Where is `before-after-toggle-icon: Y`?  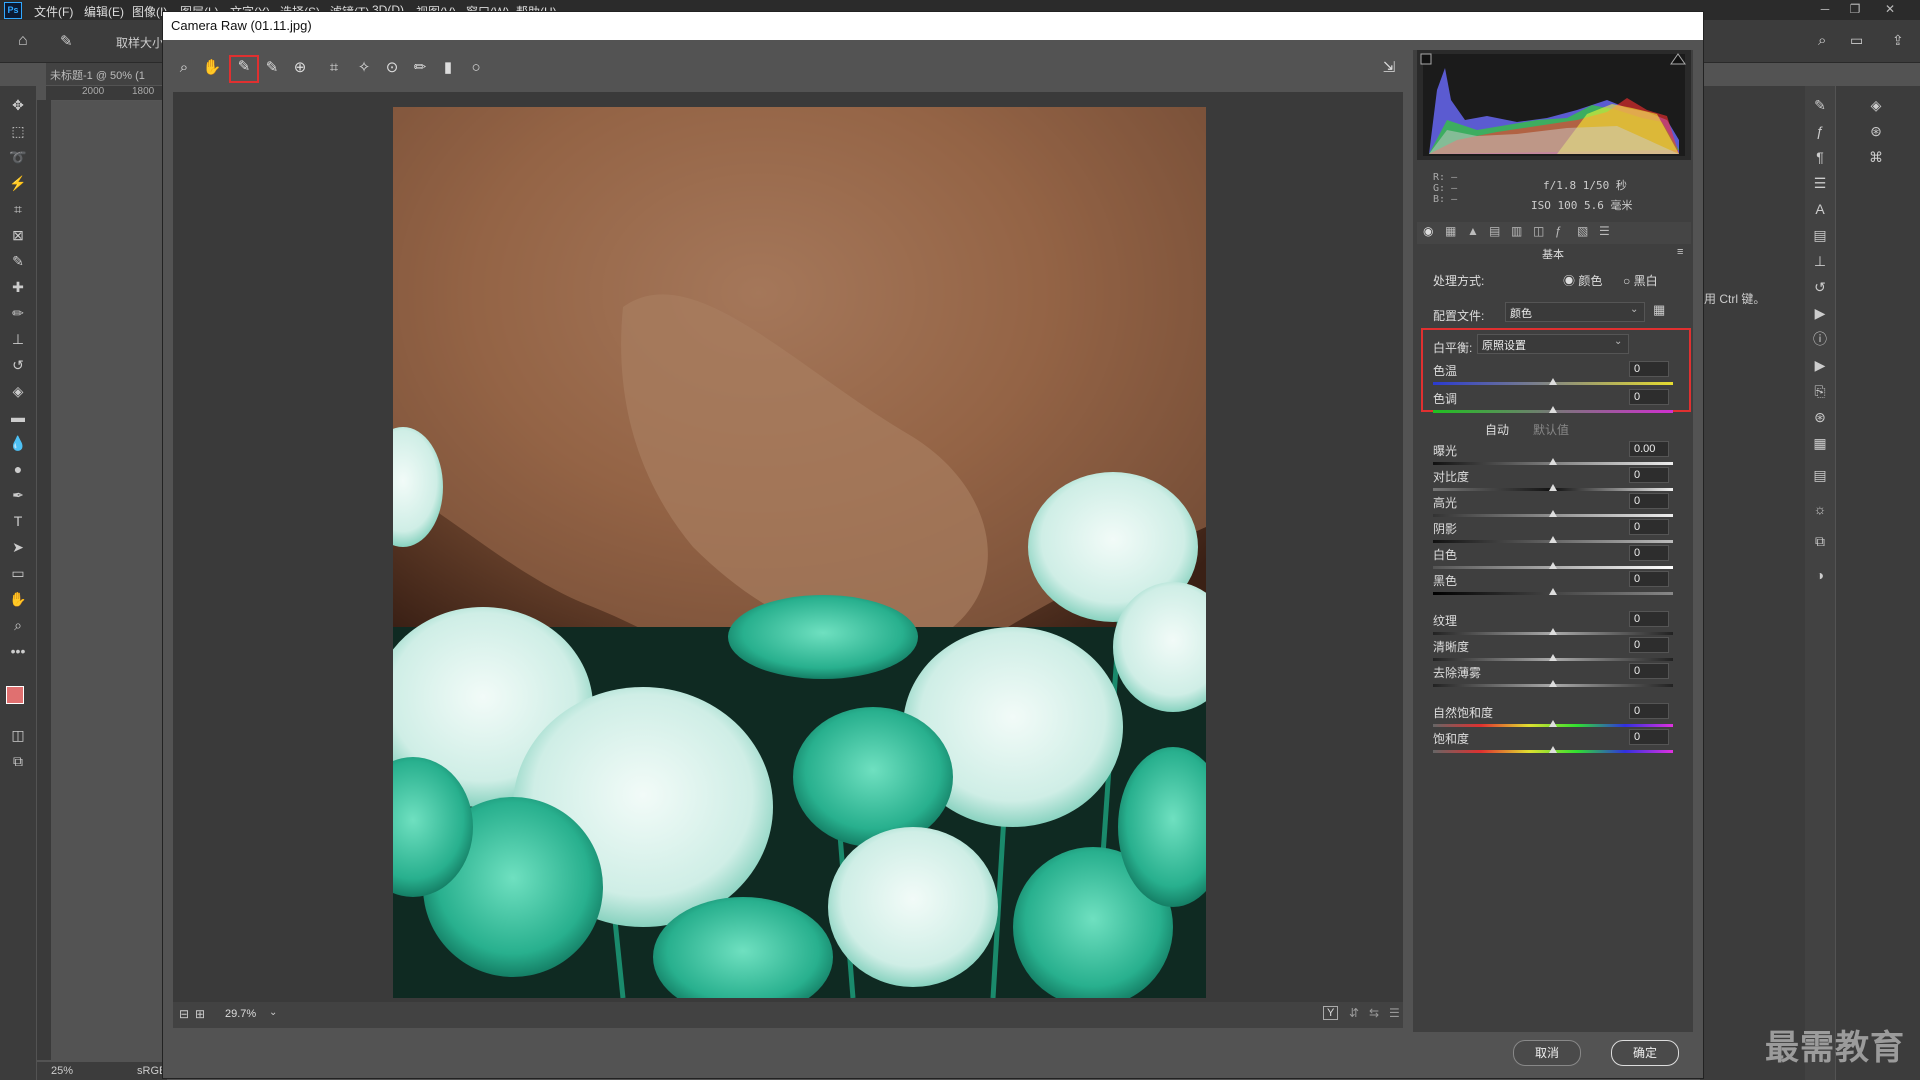
before-after-toggle-icon: Y is located at coordinates (1331, 1013).